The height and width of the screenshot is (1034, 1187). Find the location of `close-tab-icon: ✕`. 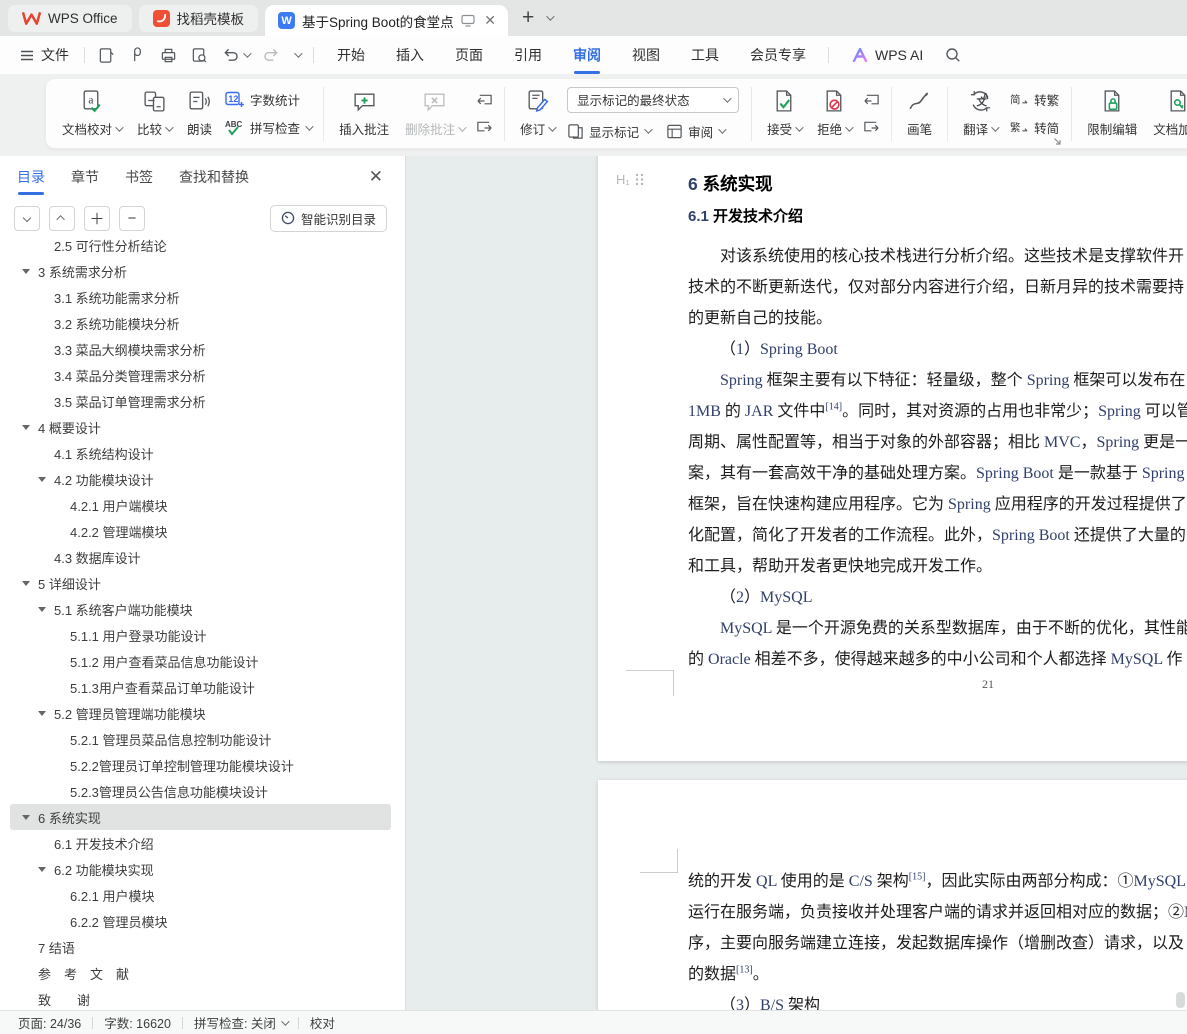

close-tab-icon: ✕ is located at coordinates (490, 20).